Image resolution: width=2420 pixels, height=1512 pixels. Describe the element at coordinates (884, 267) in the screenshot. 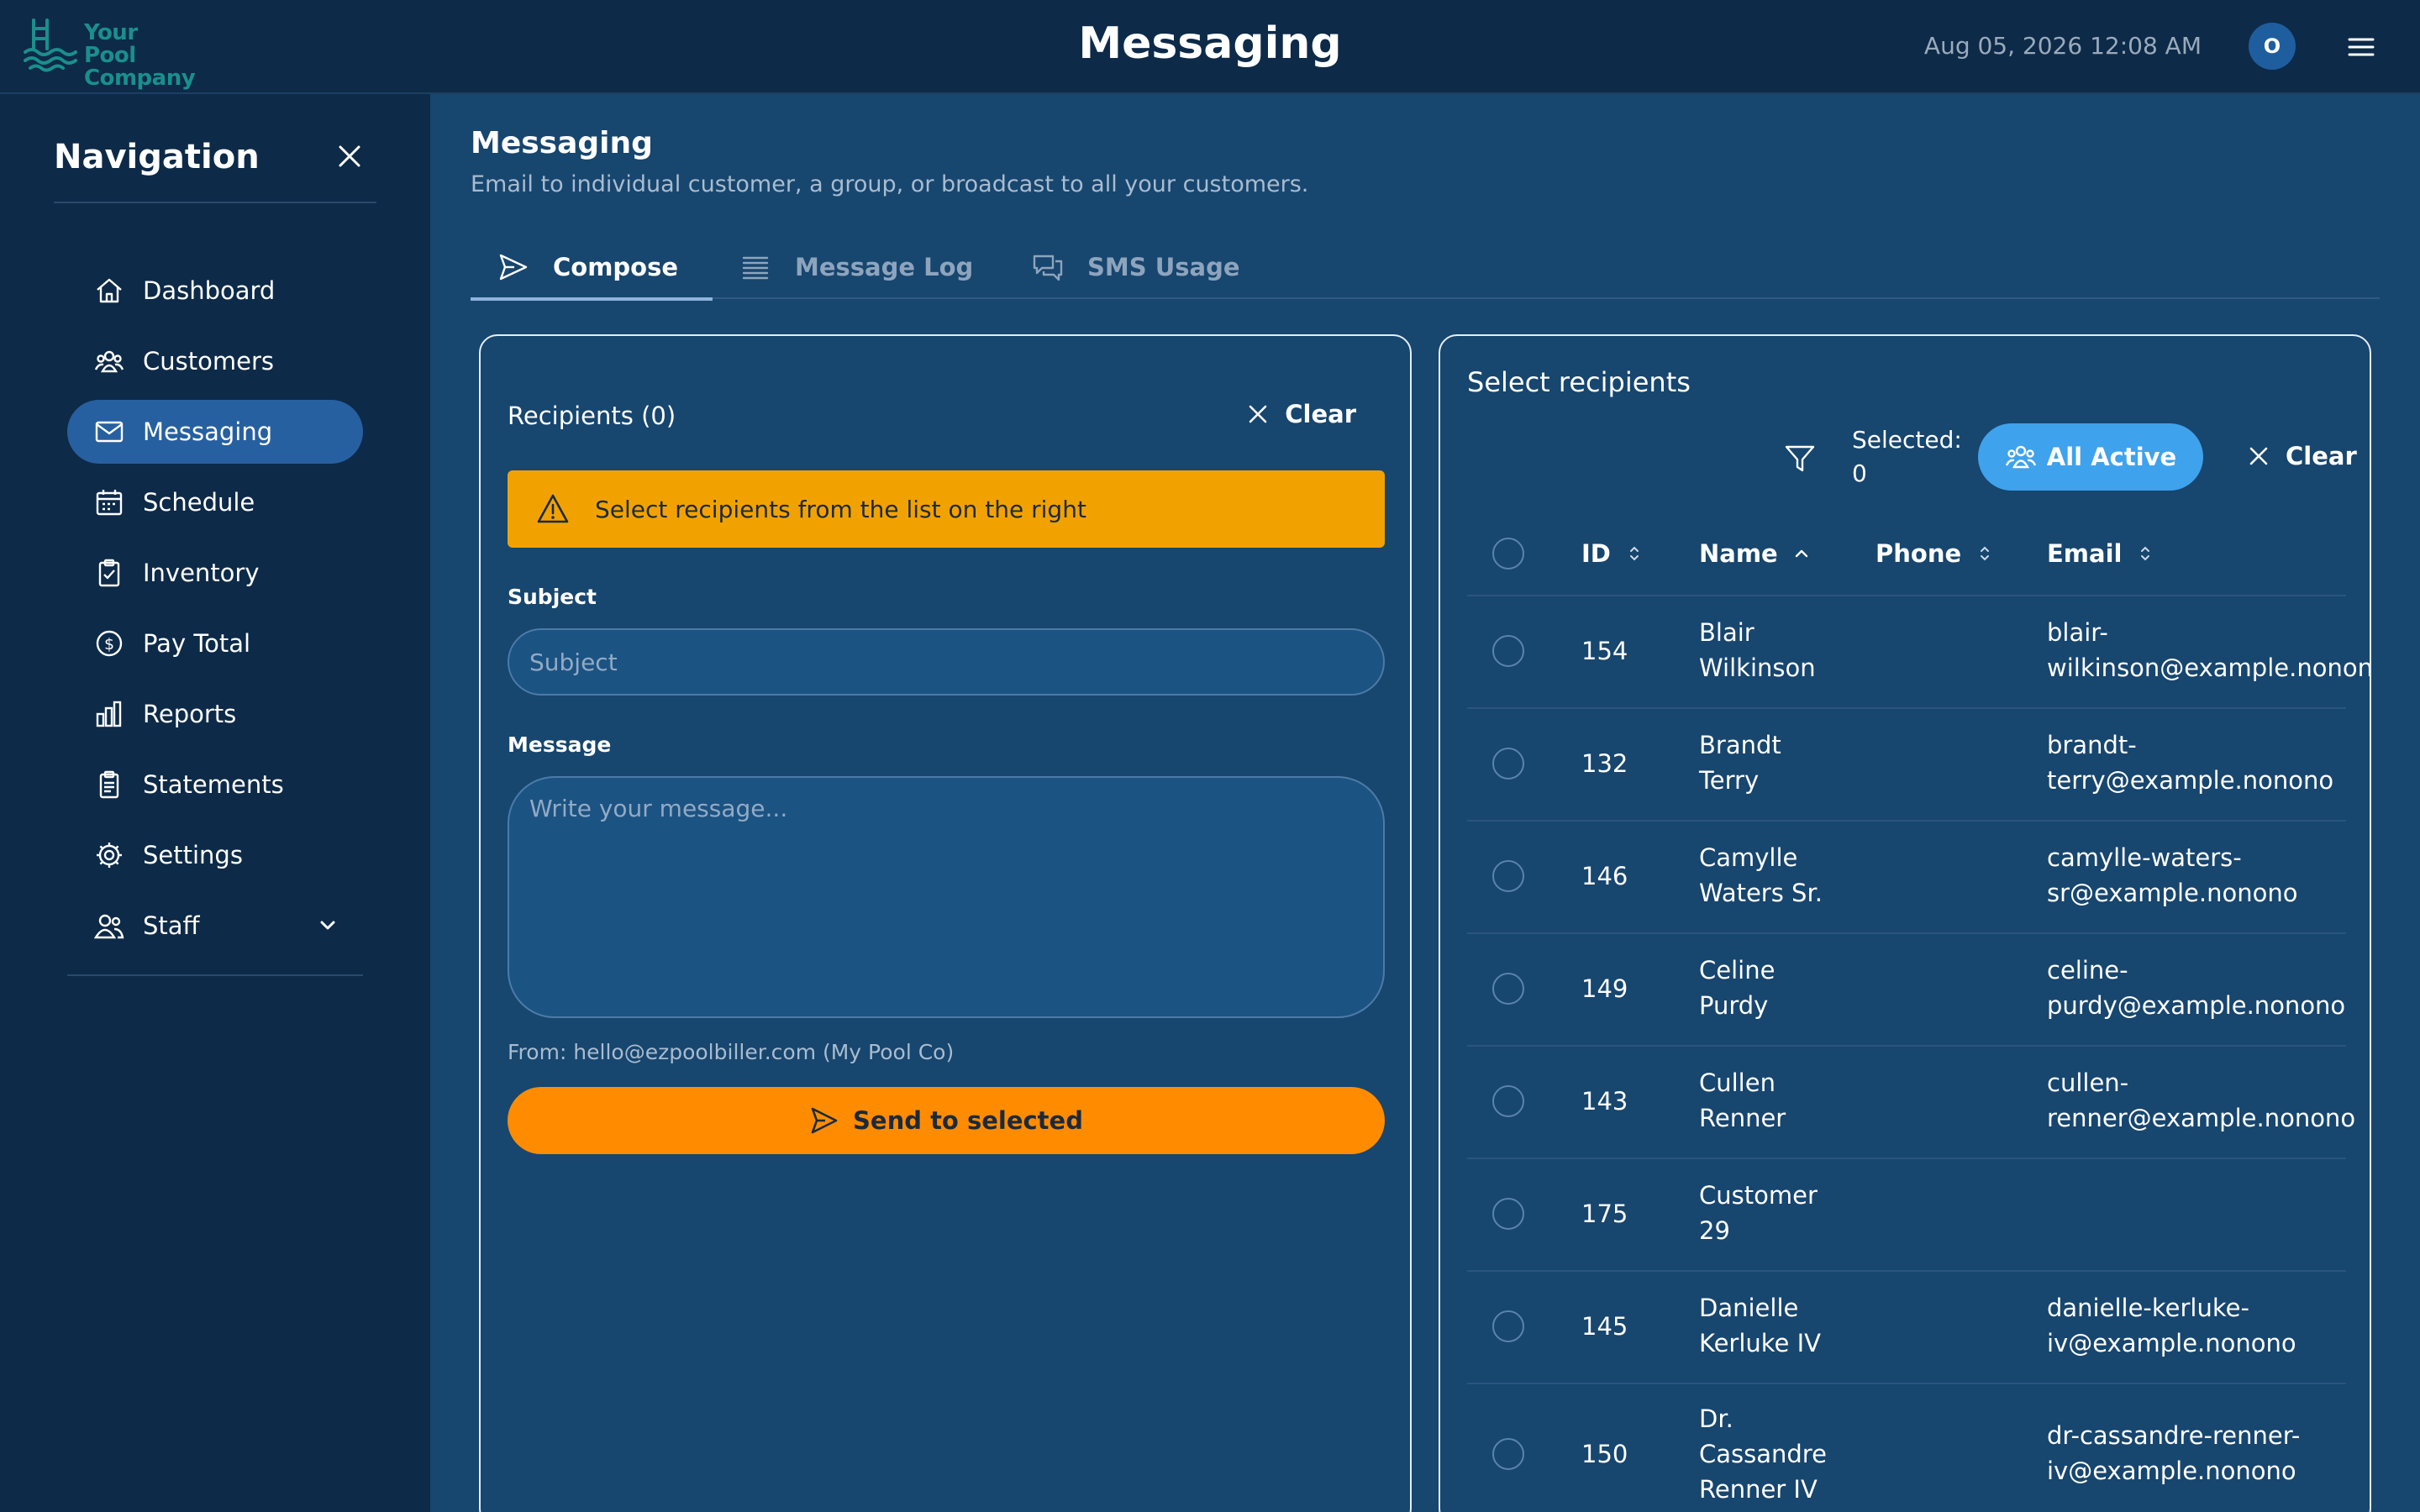

I see `tab-label: Message Log` at that location.